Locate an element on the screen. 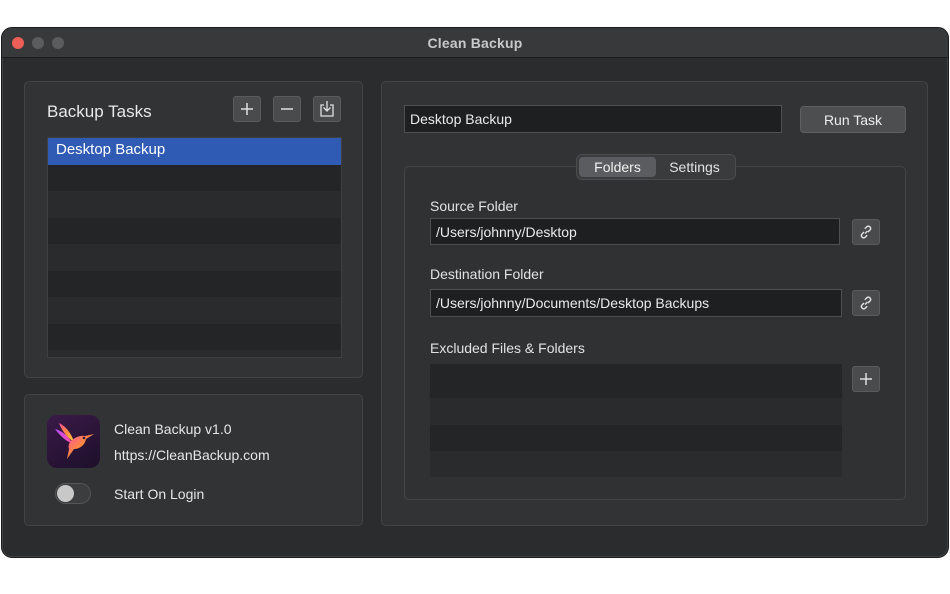 This screenshot has width=950, height=594. choose-destination-button is located at coordinates (866, 303).